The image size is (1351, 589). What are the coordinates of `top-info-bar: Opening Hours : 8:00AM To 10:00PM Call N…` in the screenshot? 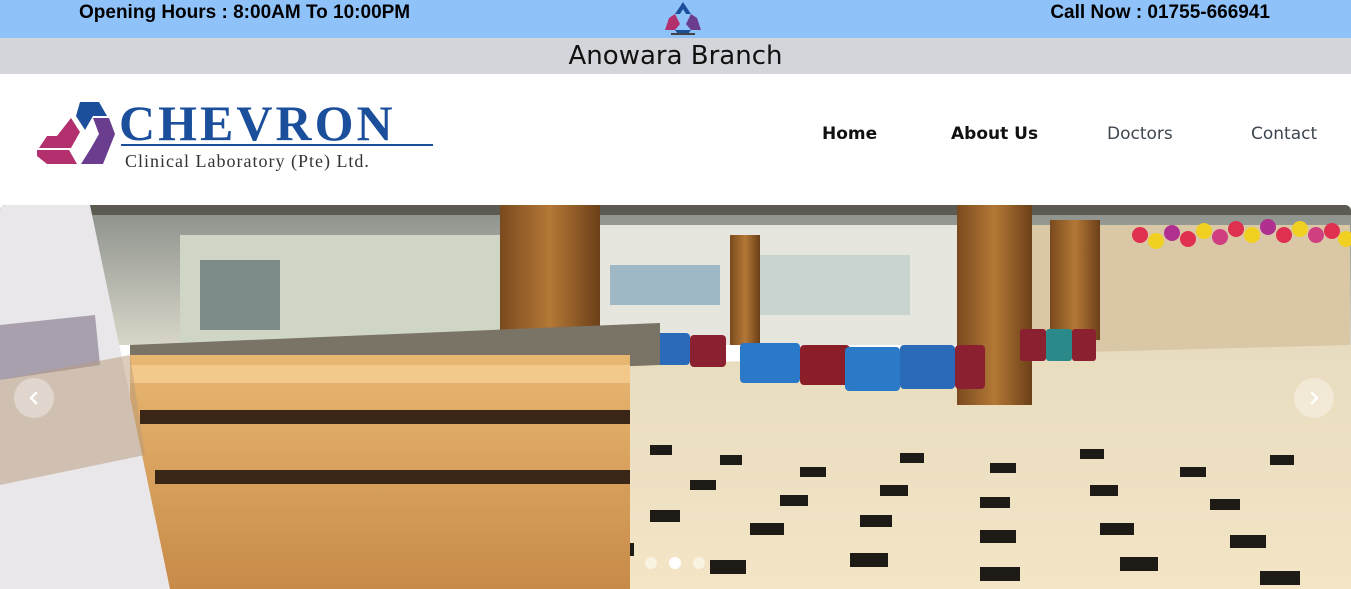 It's located at (675, 19).